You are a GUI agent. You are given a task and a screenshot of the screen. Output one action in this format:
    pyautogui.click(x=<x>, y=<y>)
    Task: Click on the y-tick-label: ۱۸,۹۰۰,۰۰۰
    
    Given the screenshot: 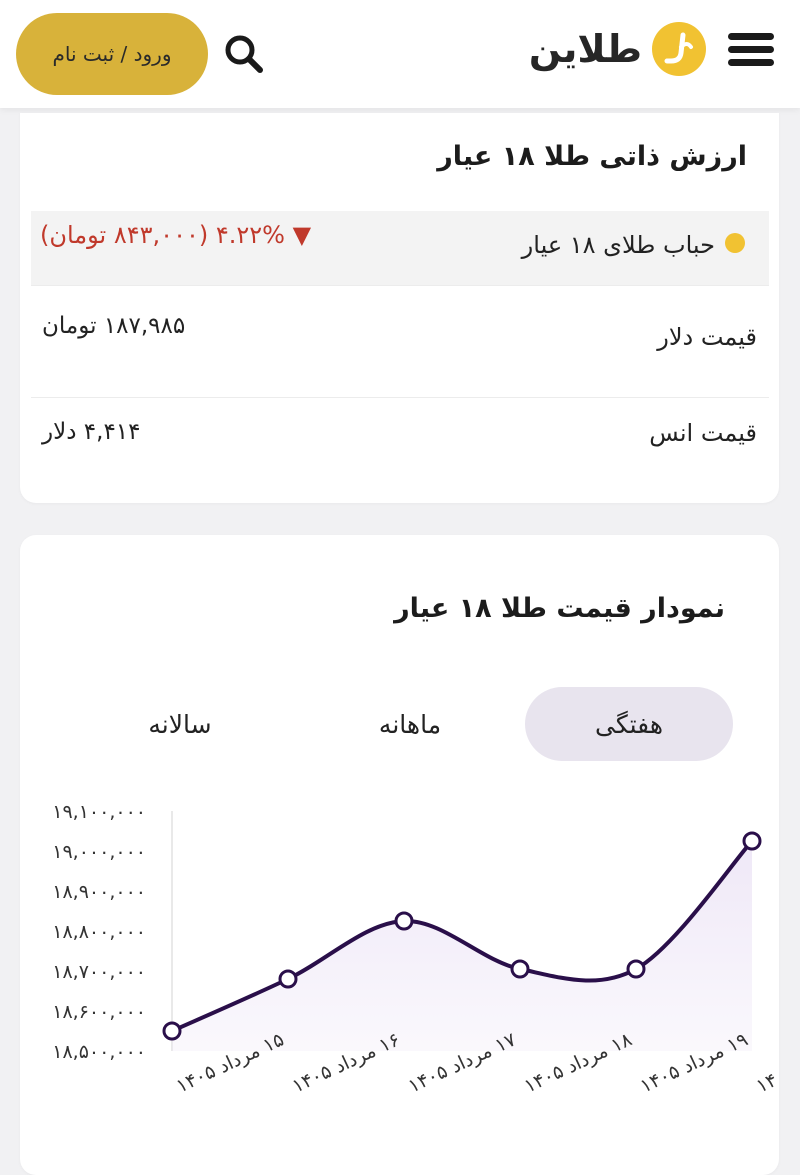 What is the action you would take?
    pyautogui.click(x=99, y=892)
    